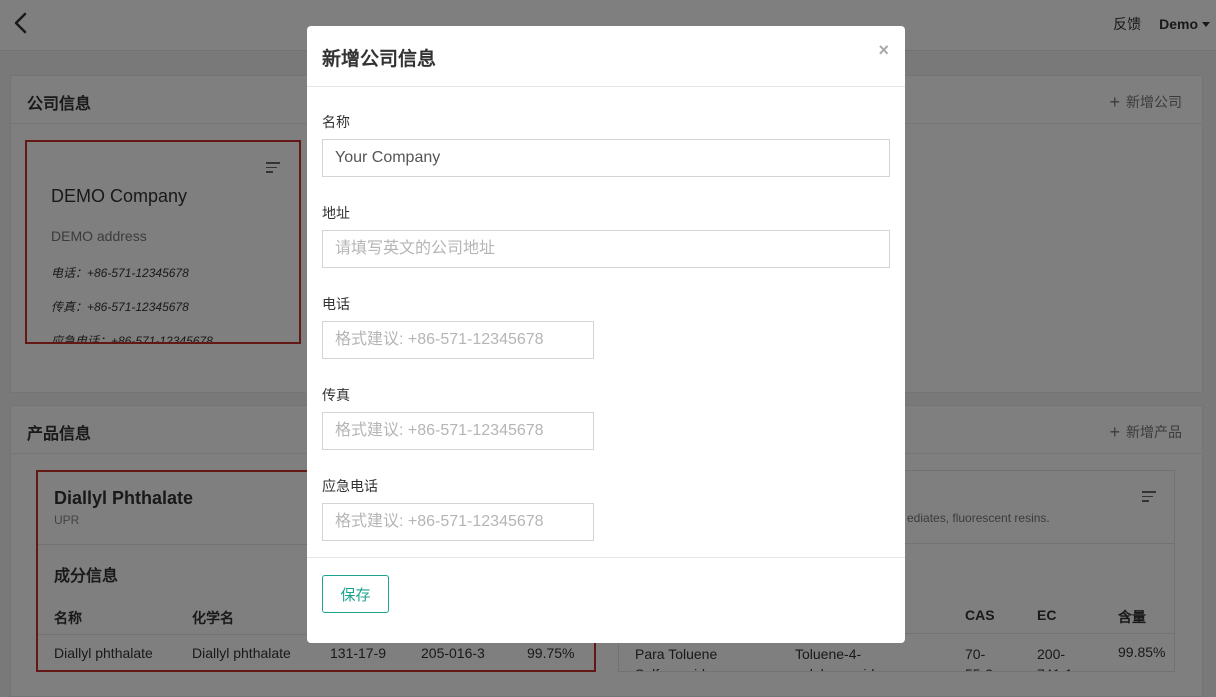  What do you see at coordinates (606, 600) in the screenshot?
I see `dialog-footer: 保存` at bounding box center [606, 600].